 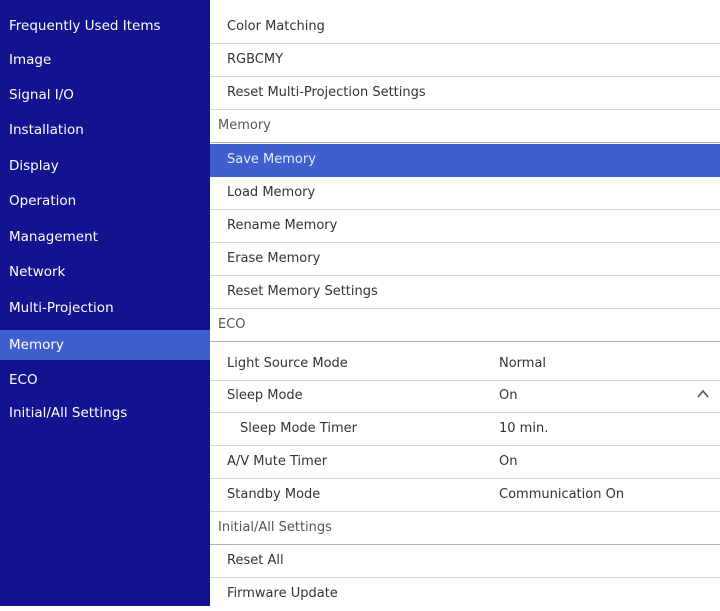 I want to click on menu-item-rgbcmy: RGBCMY, so click(x=465, y=60).